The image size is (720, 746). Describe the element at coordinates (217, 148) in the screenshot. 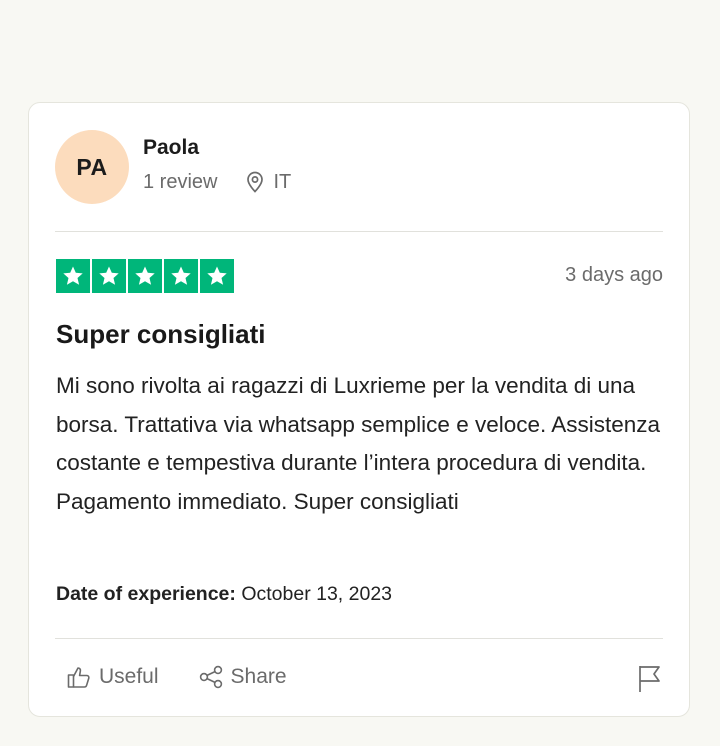

I see `reviewer-name: Paola` at that location.